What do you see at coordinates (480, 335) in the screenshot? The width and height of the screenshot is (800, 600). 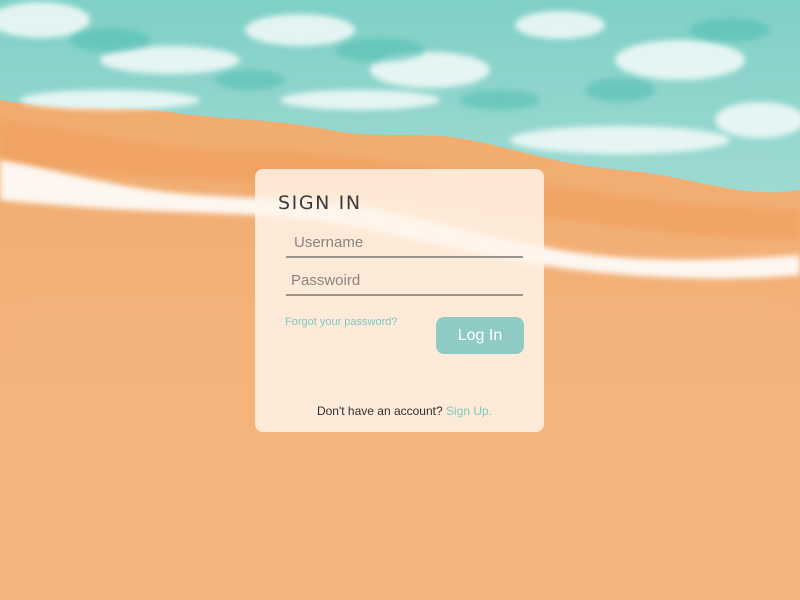 I see `login-button: Log In` at bounding box center [480, 335].